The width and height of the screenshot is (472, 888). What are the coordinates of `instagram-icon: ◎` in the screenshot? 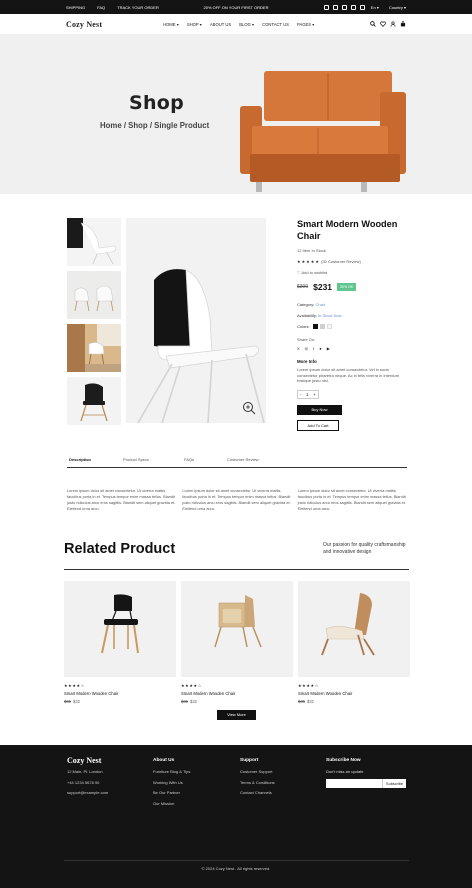 It's located at (307, 348).